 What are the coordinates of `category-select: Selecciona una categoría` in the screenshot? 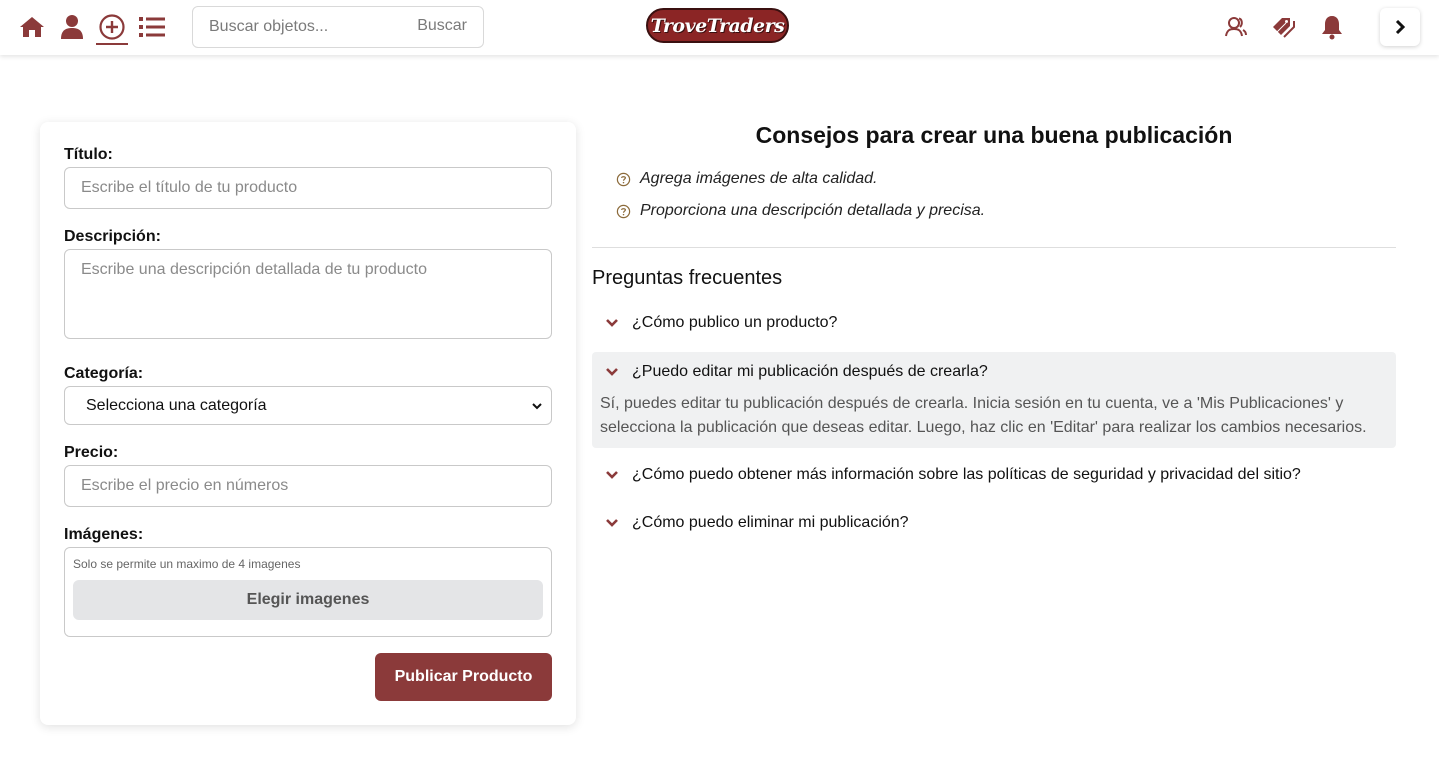 It's located at (308, 405).